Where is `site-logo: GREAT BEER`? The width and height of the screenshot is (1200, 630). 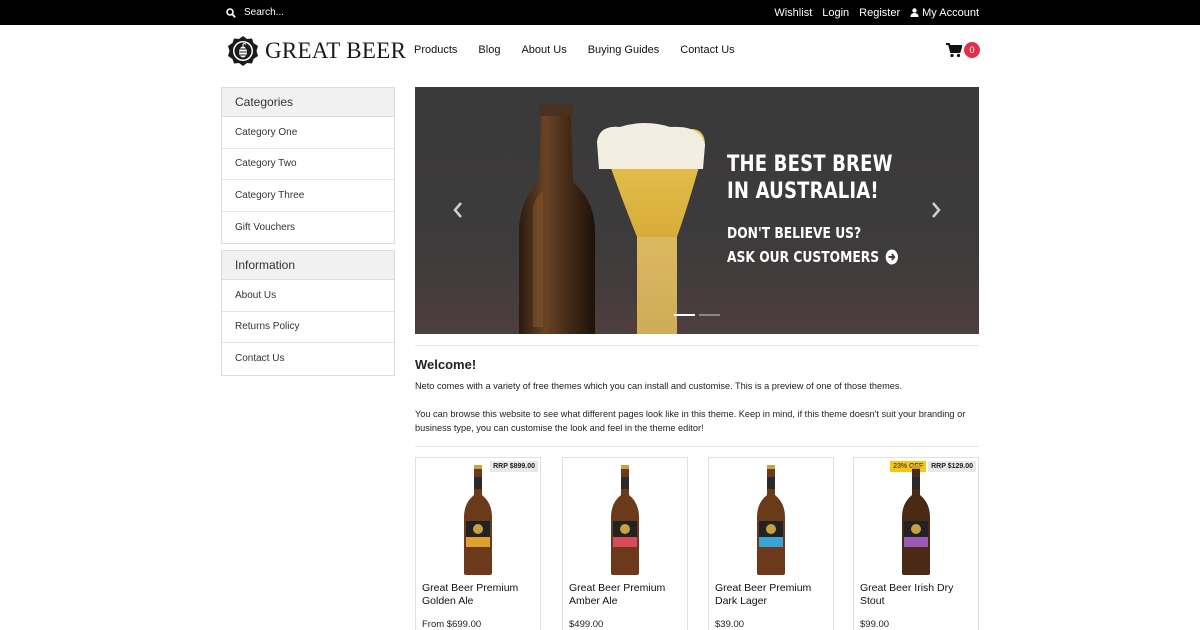
site-logo: GREAT BEER is located at coordinates (316, 51).